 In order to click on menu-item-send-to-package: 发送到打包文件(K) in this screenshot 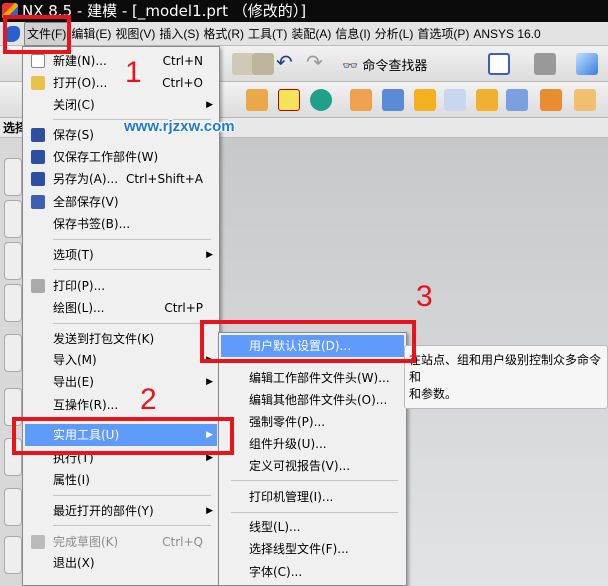, I will do `click(121, 339)`.